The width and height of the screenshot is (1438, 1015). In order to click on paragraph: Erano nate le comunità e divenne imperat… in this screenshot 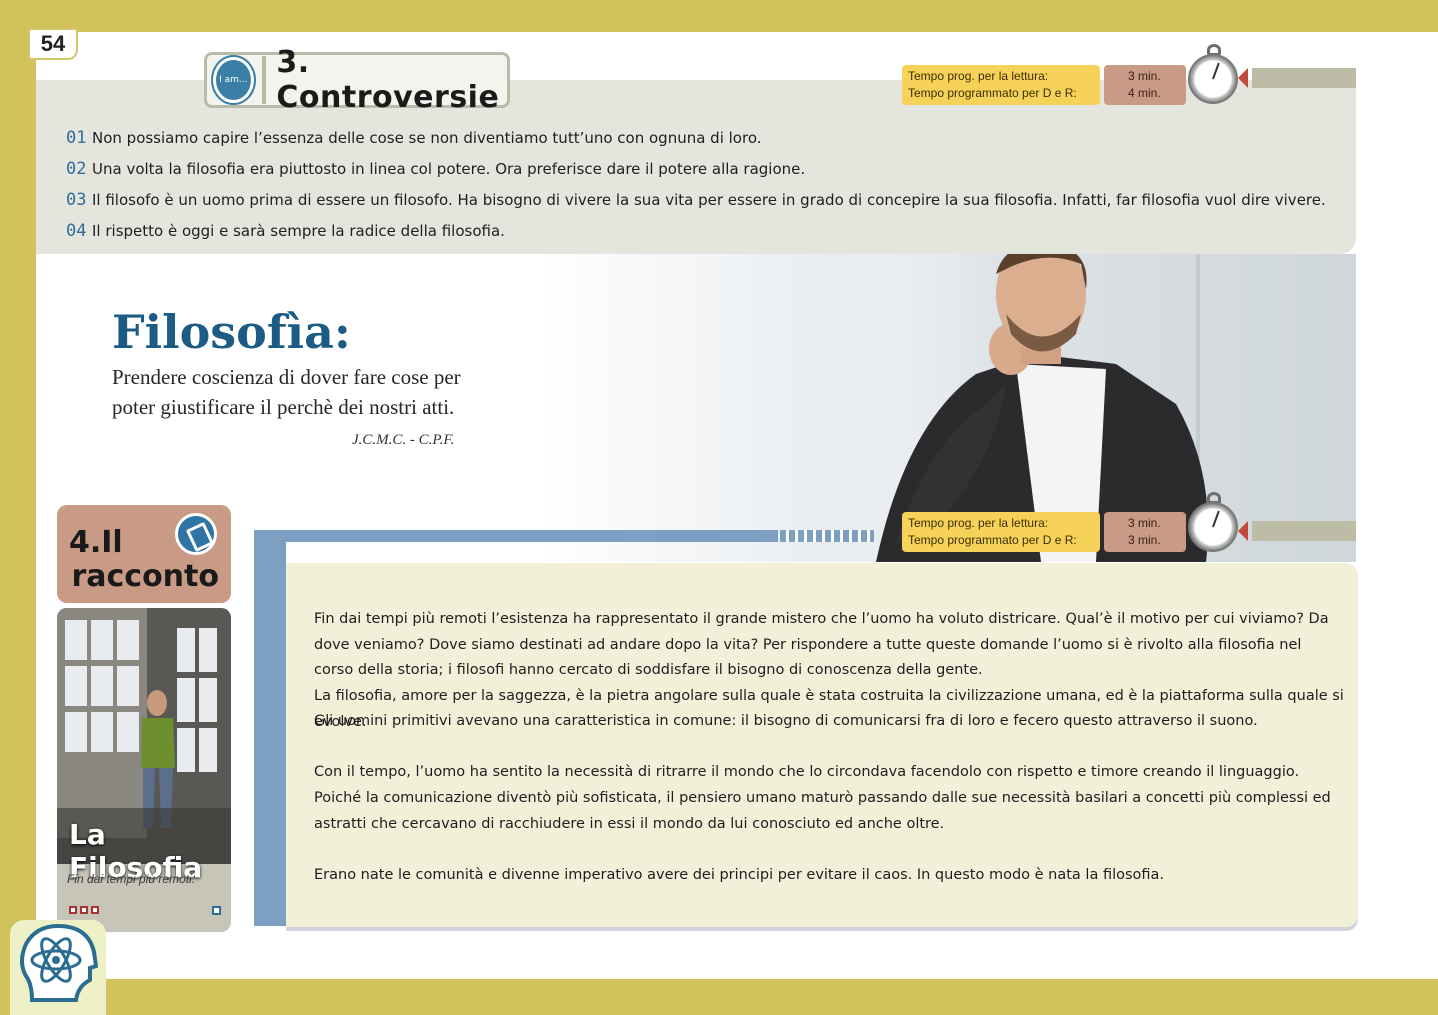, I will do `click(739, 875)`.